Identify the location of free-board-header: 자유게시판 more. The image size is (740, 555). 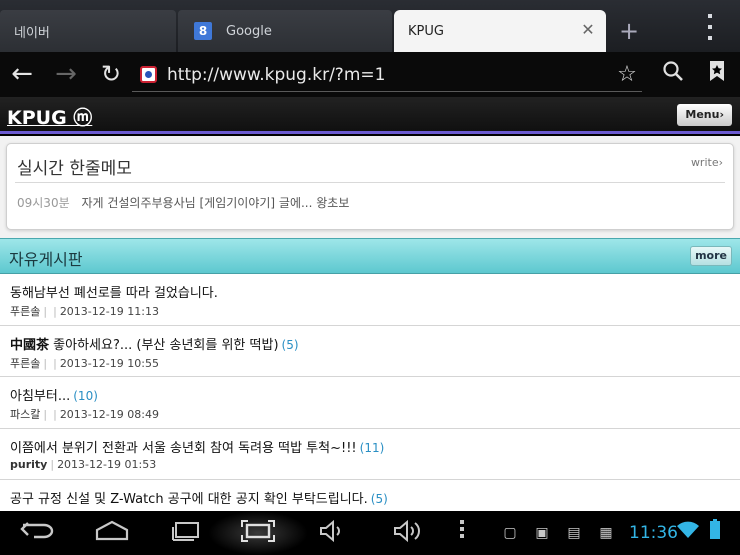
(370, 256).